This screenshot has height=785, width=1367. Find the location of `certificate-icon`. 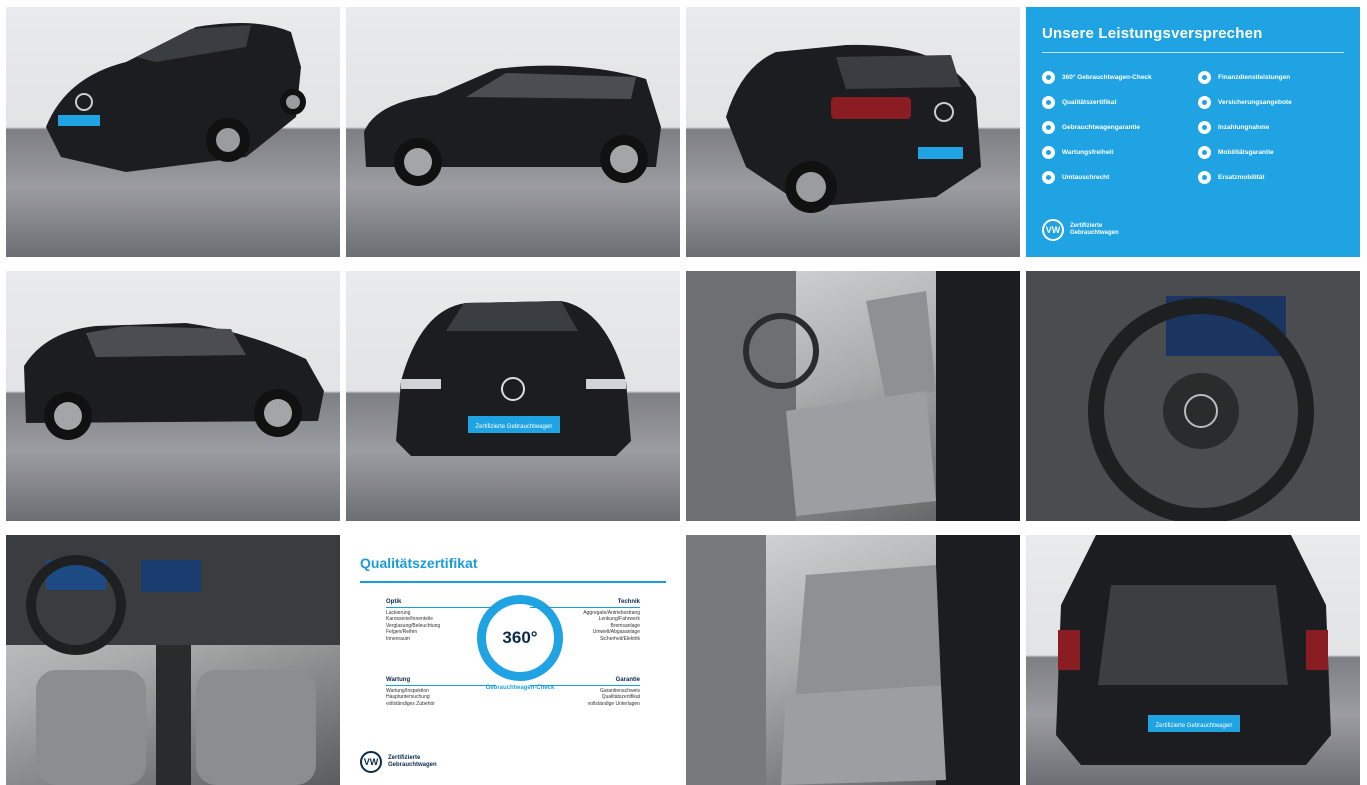

certificate-icon is located at coordinates (1048, 102).